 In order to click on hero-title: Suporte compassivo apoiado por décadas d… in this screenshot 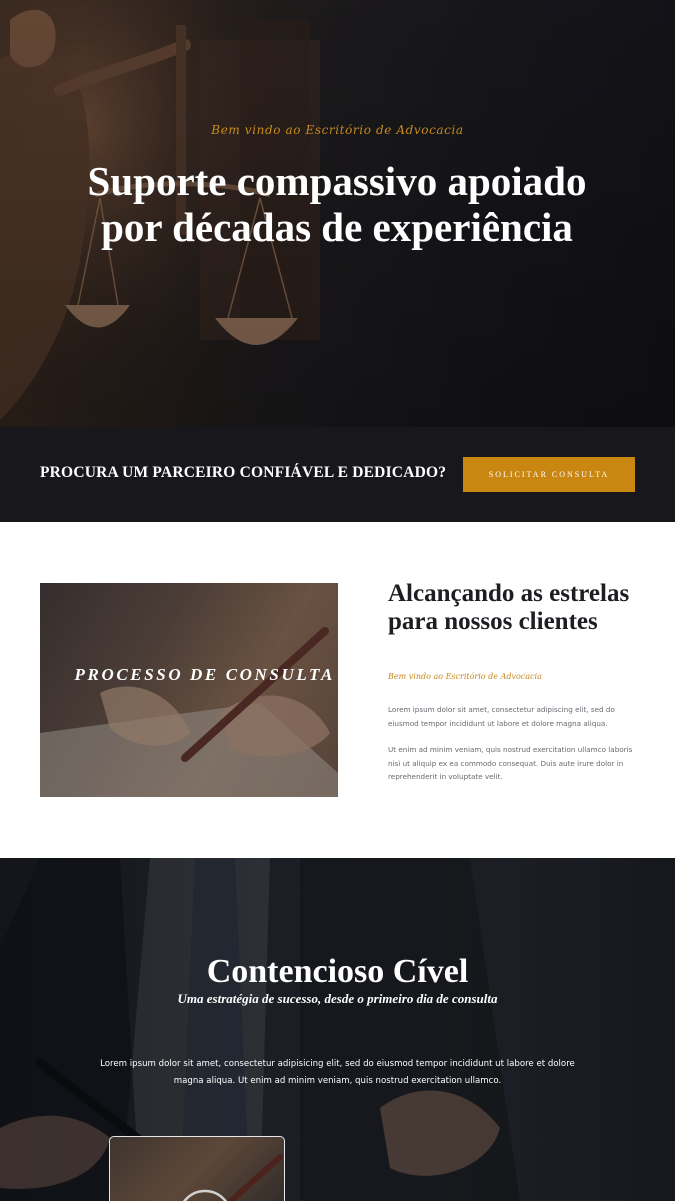, I will do `click(337, 204)`.